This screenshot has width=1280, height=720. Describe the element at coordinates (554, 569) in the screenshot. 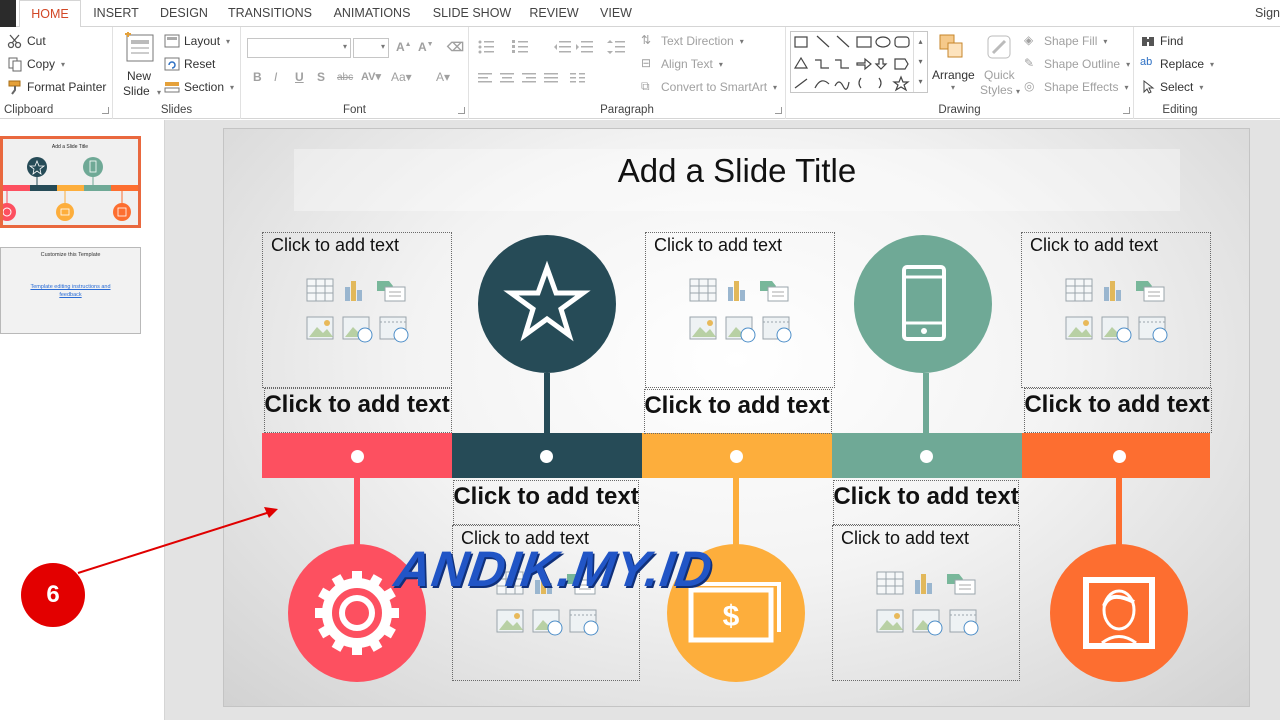

I see `watermark: ANDIK.MY.ID` at that location.